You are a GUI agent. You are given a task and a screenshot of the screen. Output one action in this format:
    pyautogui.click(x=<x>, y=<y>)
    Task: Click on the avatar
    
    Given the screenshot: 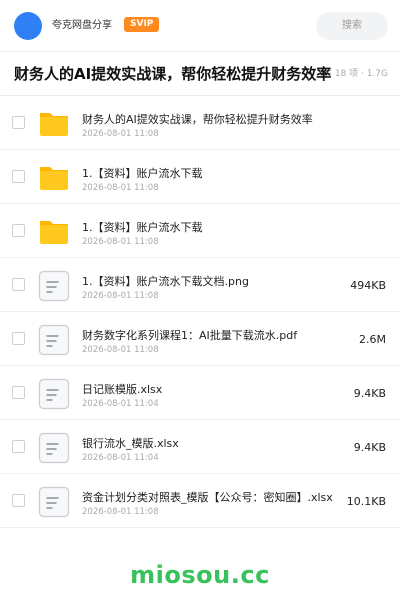 What is the action you would take?
    pyautogui.click(x=28, y=26)
    